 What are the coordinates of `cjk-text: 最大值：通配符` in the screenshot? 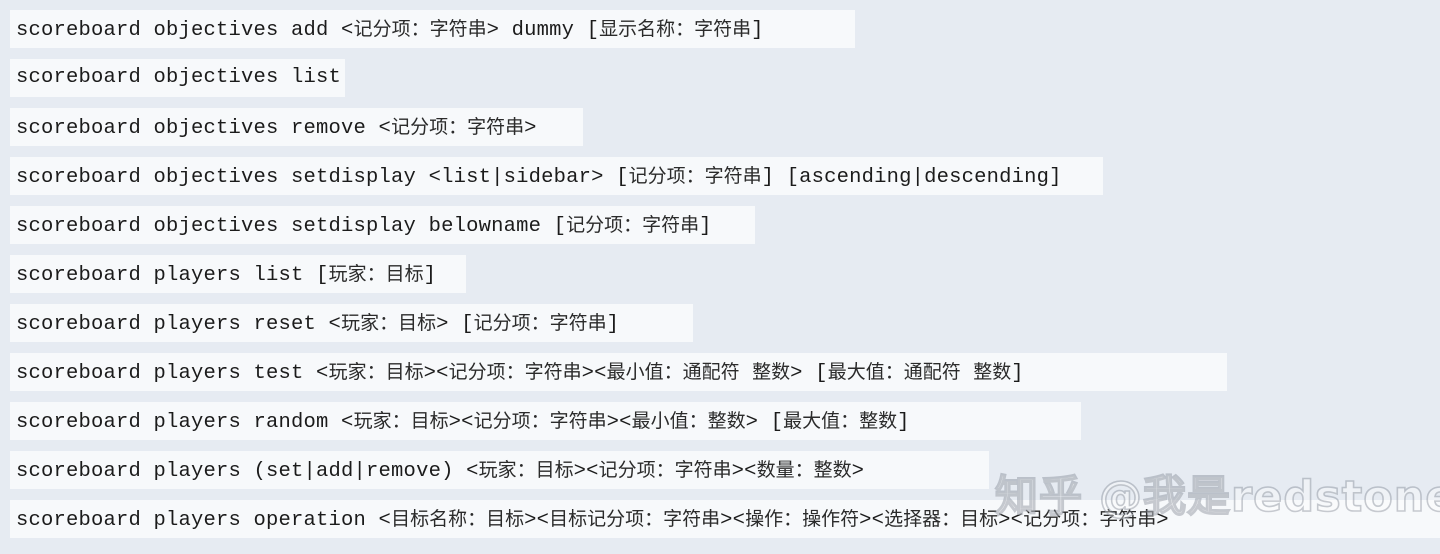 It's located at (894, 372).